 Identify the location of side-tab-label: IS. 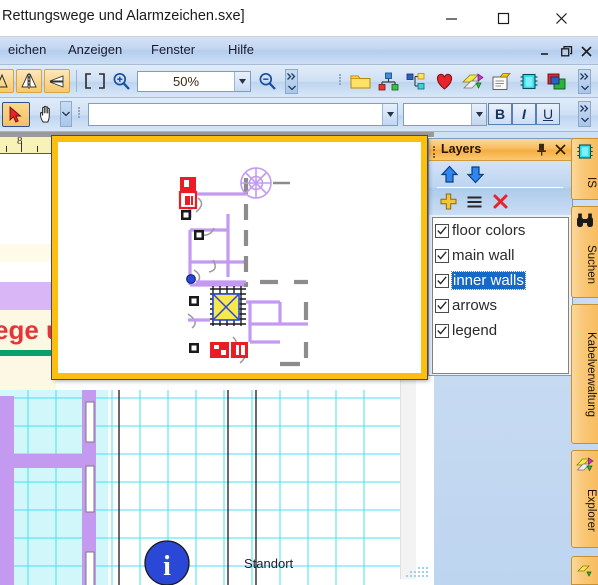
(591, 182).